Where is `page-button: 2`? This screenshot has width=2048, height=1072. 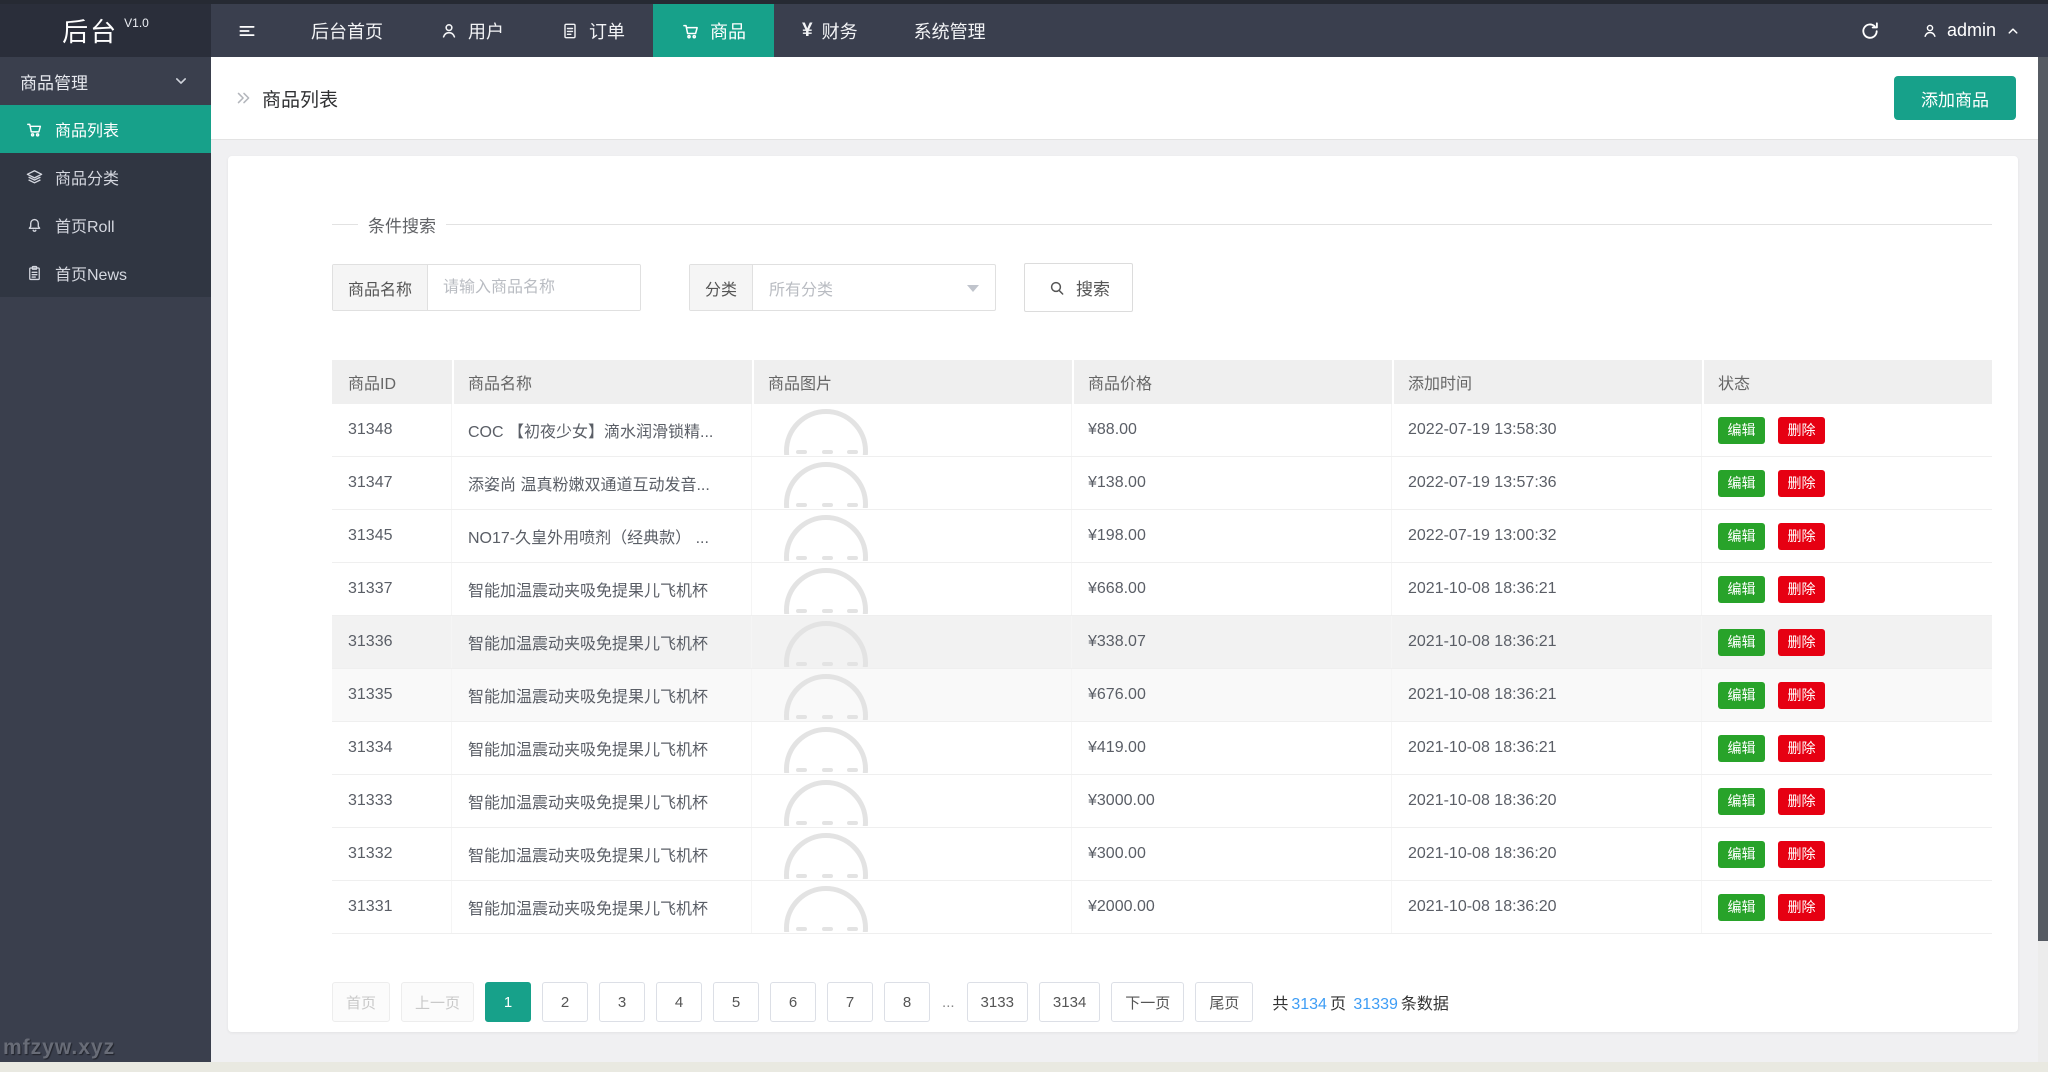
page-button: 2 is located at coordinates (565, 1002).